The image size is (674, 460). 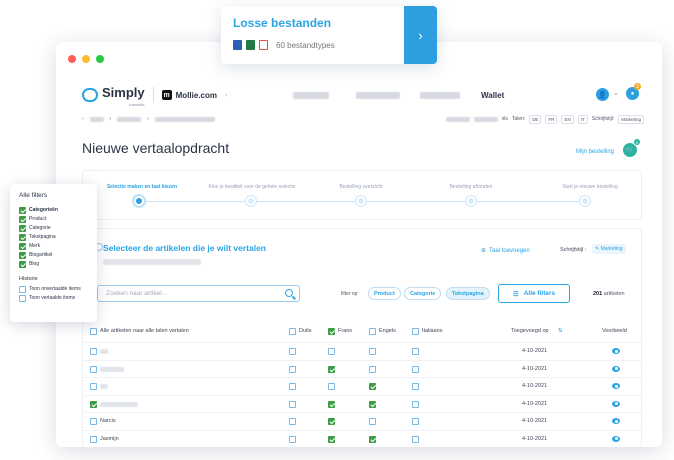 I want to click on select-all-checkbox, so click(x=93, y=331).